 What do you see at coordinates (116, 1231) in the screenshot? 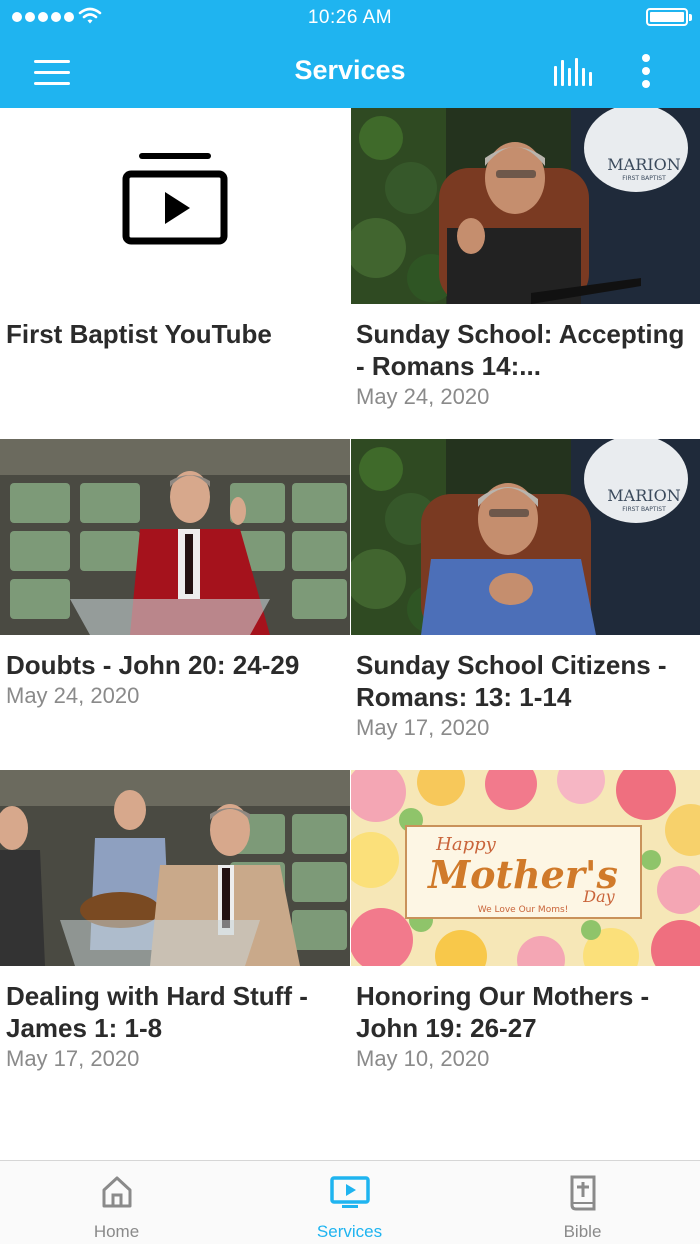
I see `tab-label: Home` at bounding box center [116, 1231].